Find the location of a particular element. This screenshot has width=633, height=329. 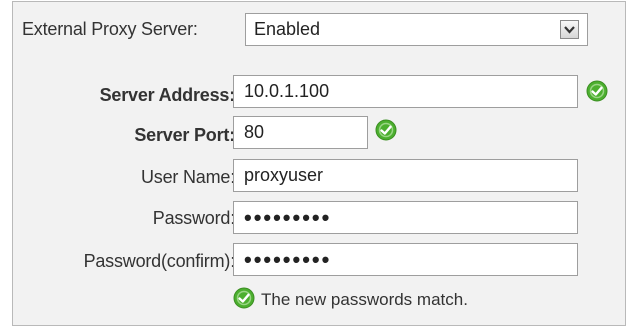

password-confirm-input: ••••••••• is located at coordinates (405, 259).